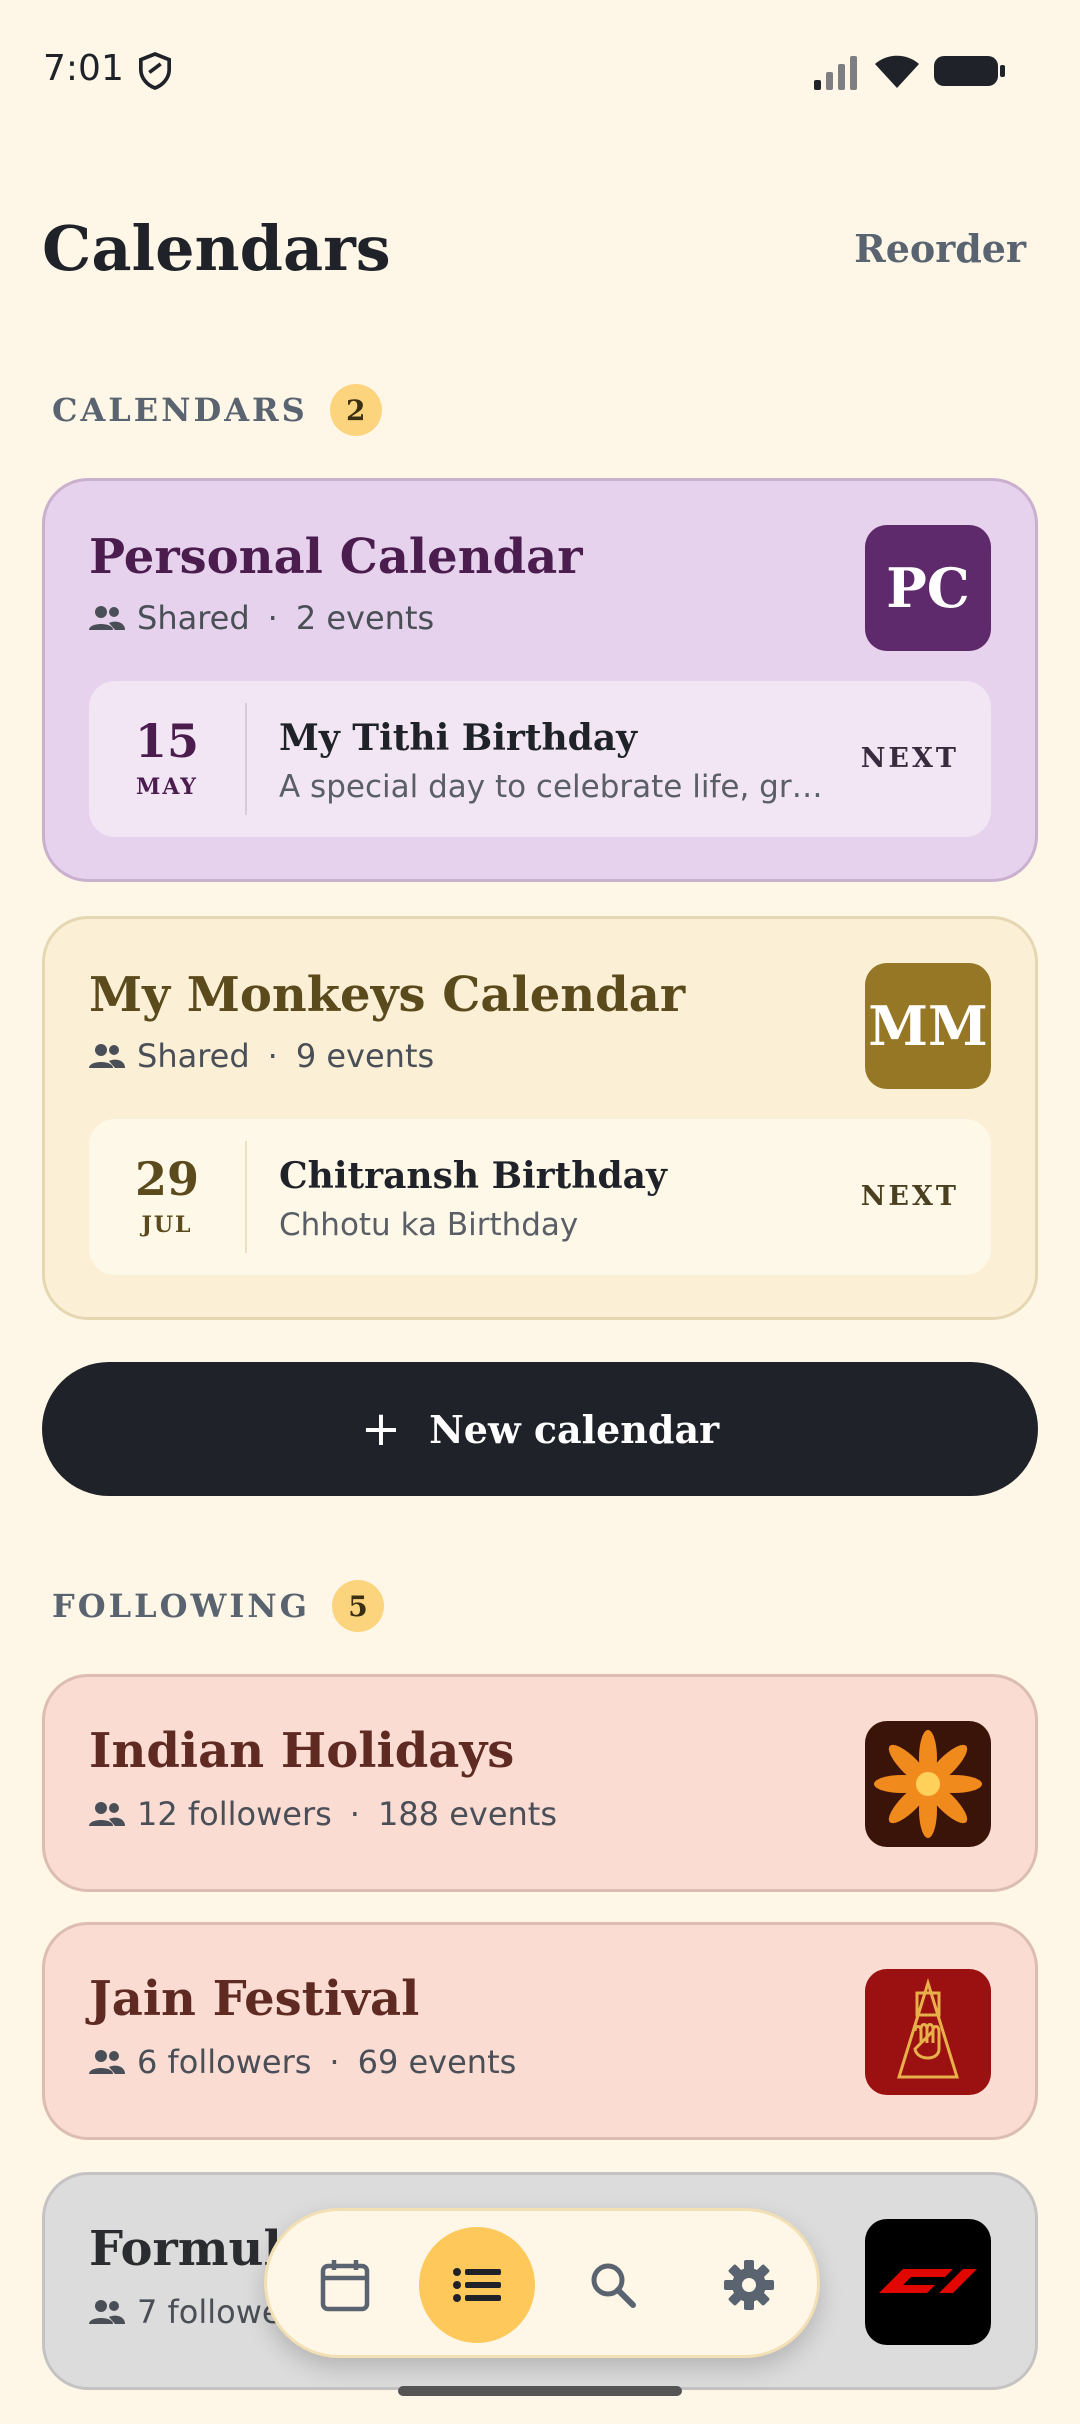 The height and width of the screenshot is (2424, 1080). Describe the element at coordinates (540, 2031) in the screenshot. I see `following-card-jain-festival: Jain Festival 6 followers · 69 events` at that location.